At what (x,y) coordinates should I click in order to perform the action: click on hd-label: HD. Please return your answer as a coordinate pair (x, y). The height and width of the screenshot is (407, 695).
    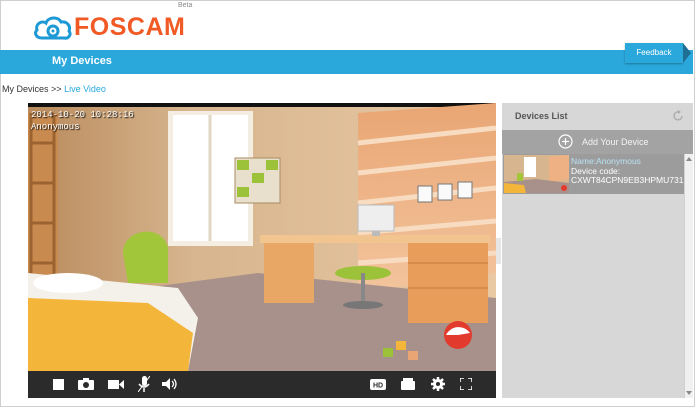
    Looking at the image, I should click on (378, 385).